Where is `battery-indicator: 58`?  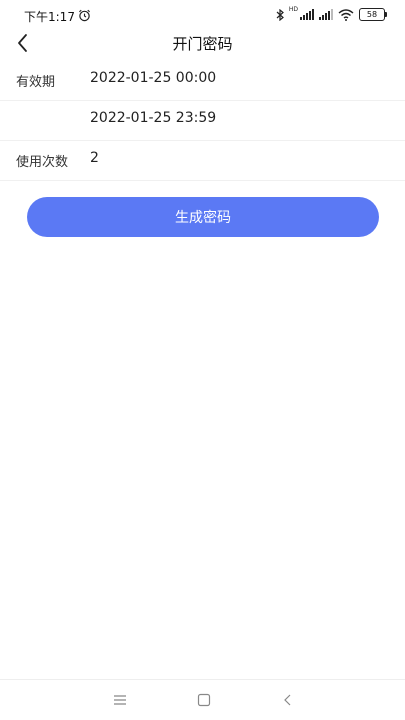 battery-indicator: 58 is located at coordinates (373, 14).